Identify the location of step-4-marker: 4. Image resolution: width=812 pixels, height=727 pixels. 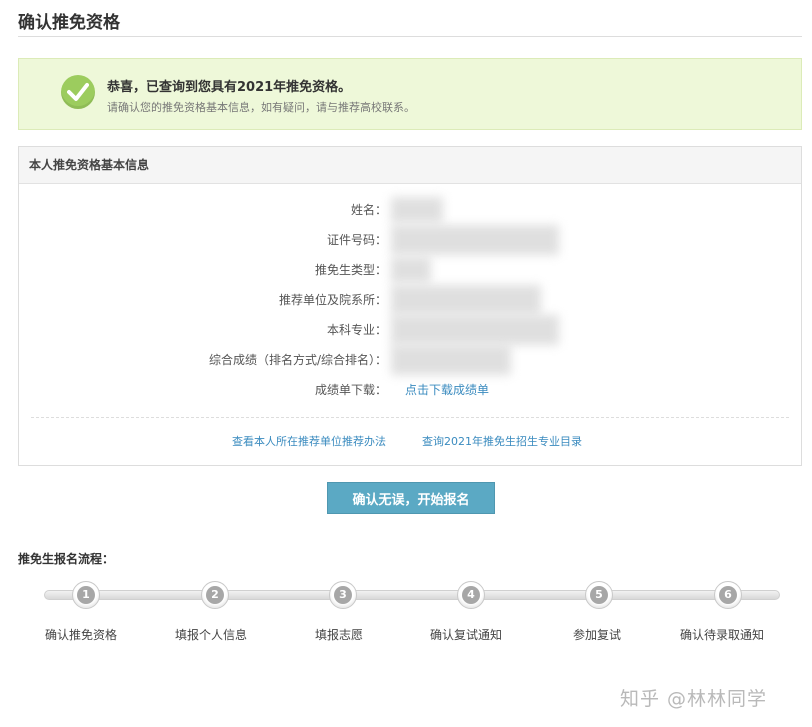
(471, 595).